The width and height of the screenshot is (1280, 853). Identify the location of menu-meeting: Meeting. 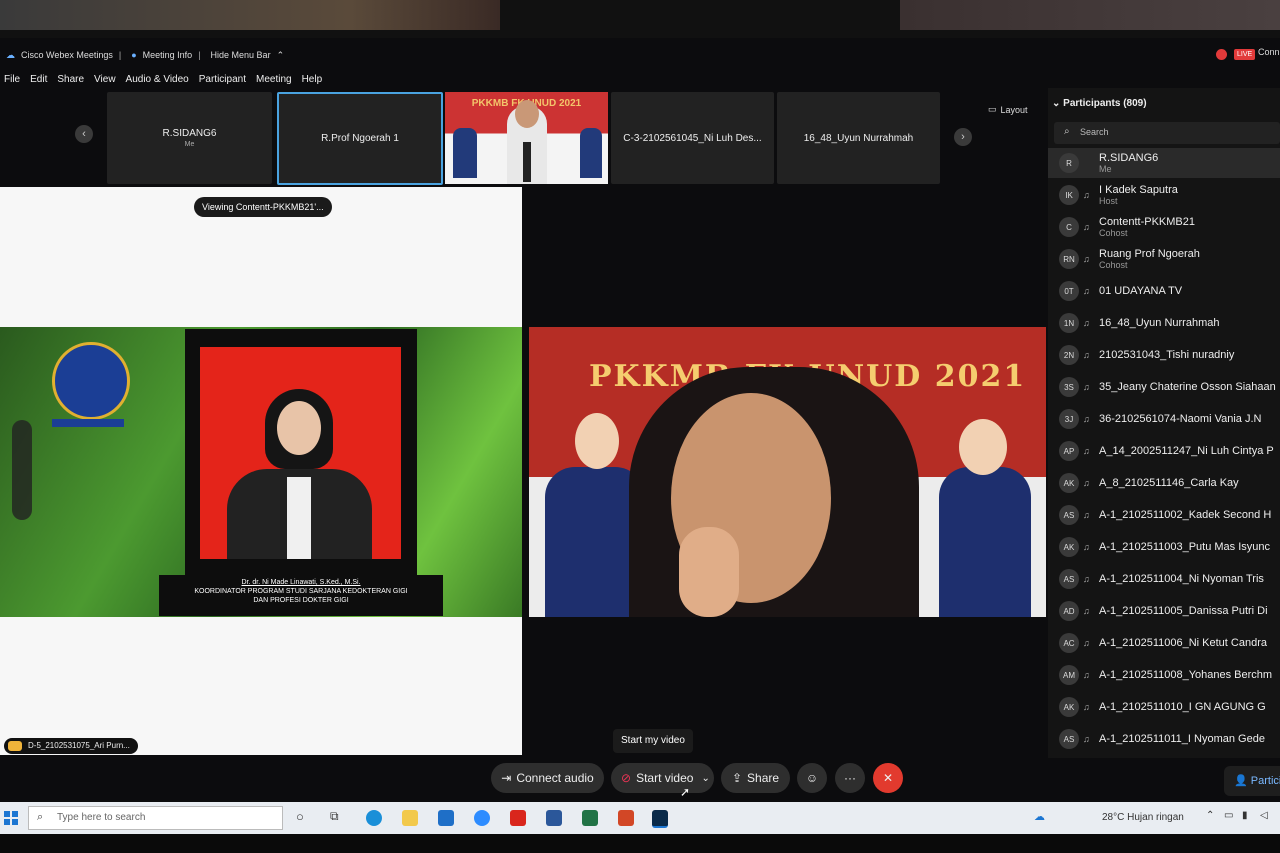
(274, 79).